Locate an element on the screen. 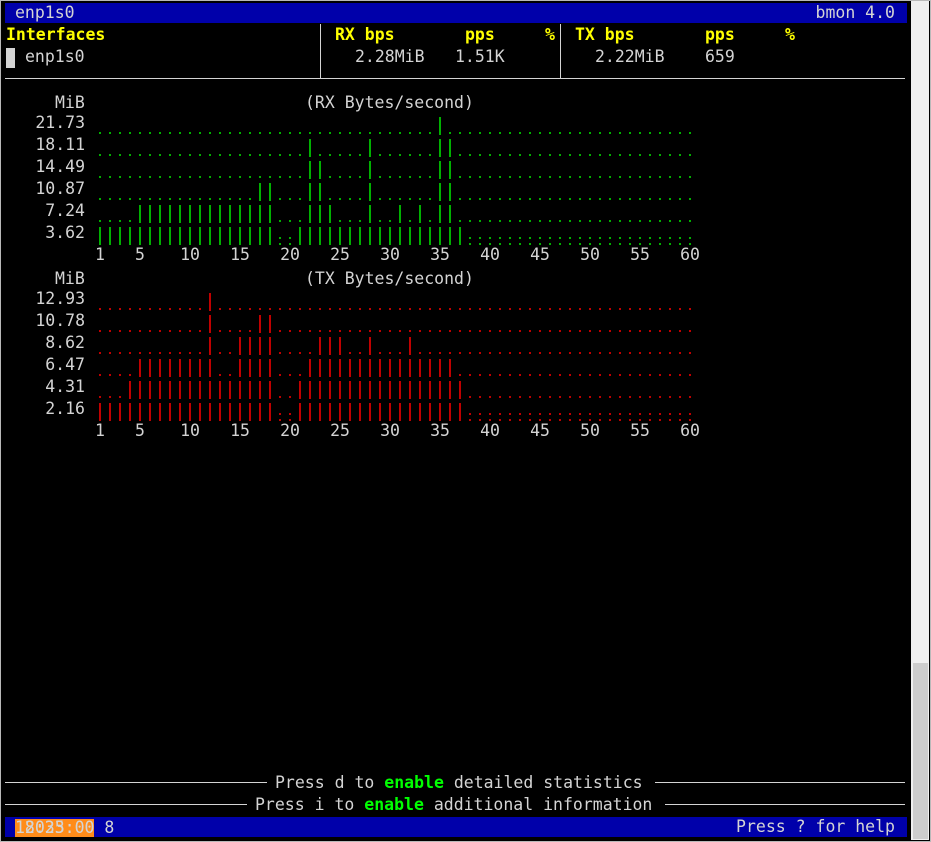 This screenshot has width=931, height=842. interface-name: enp1s0 is located at coordinates (55, 56).